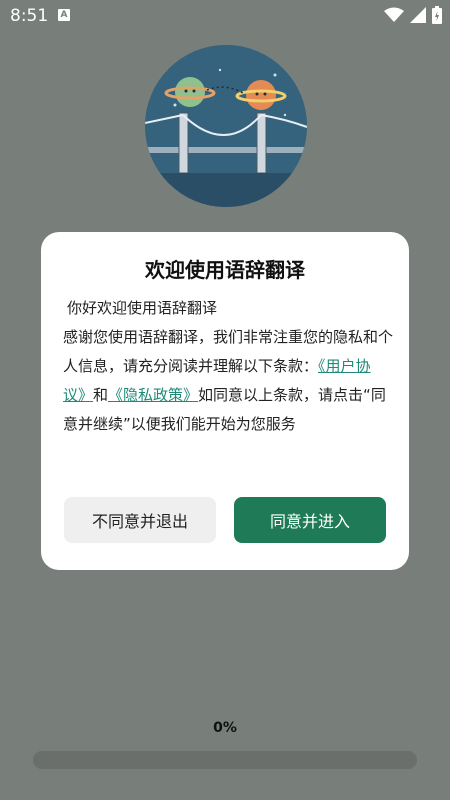 This screenshot has width=450, height=800. What do you see at coordinates (153, 395) in the screenshot?
I see `privacy-policy-link: 《隐私政策》` at bounding box center [153, 395].